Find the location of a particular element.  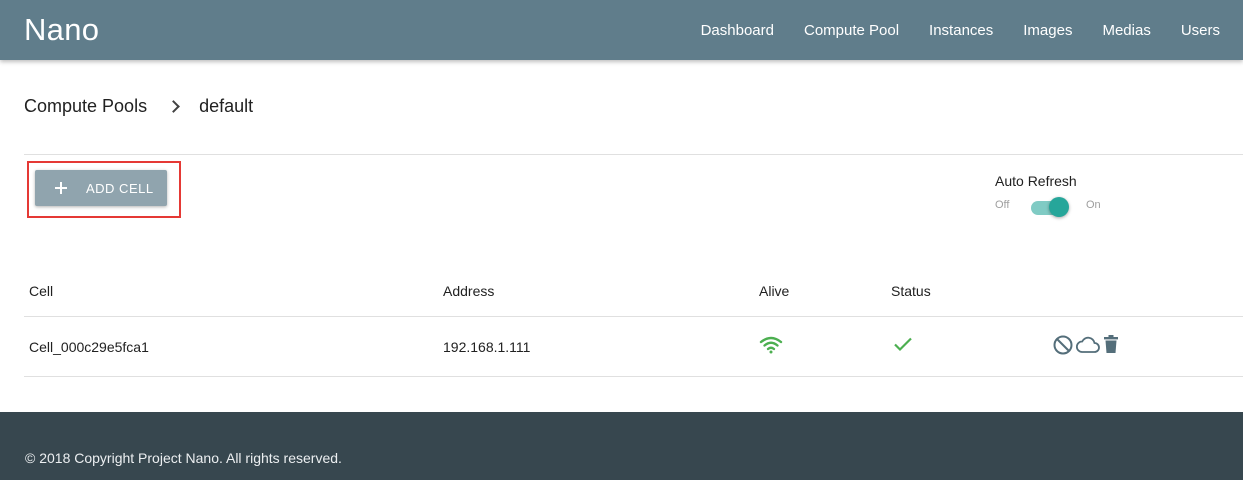

column-header-status: Status is located at coordinates (911, 291).